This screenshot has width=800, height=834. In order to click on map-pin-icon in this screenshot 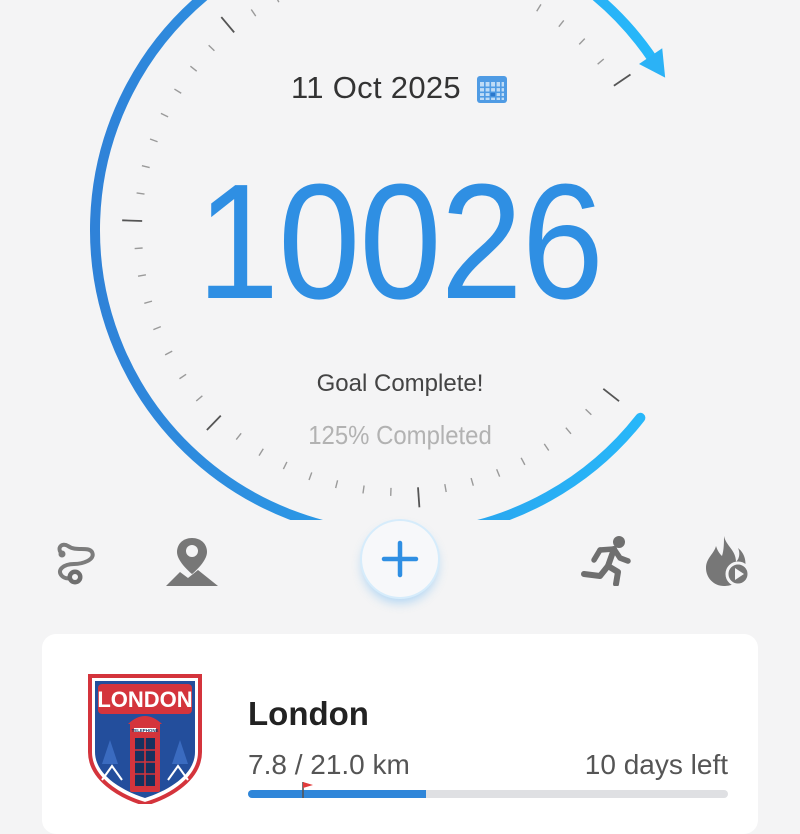, I will do `click(192, 561)`.